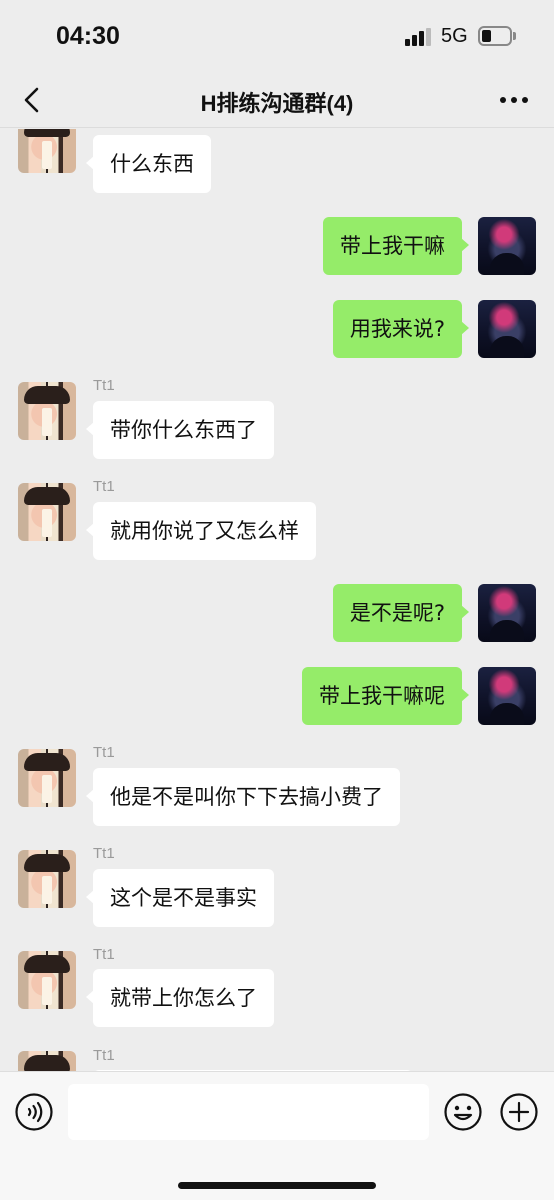  Describe the element at coordinates (385, 696) in the screenshot. I see `message-bubble-outgoing: 带上我干嘛呢` at that location.